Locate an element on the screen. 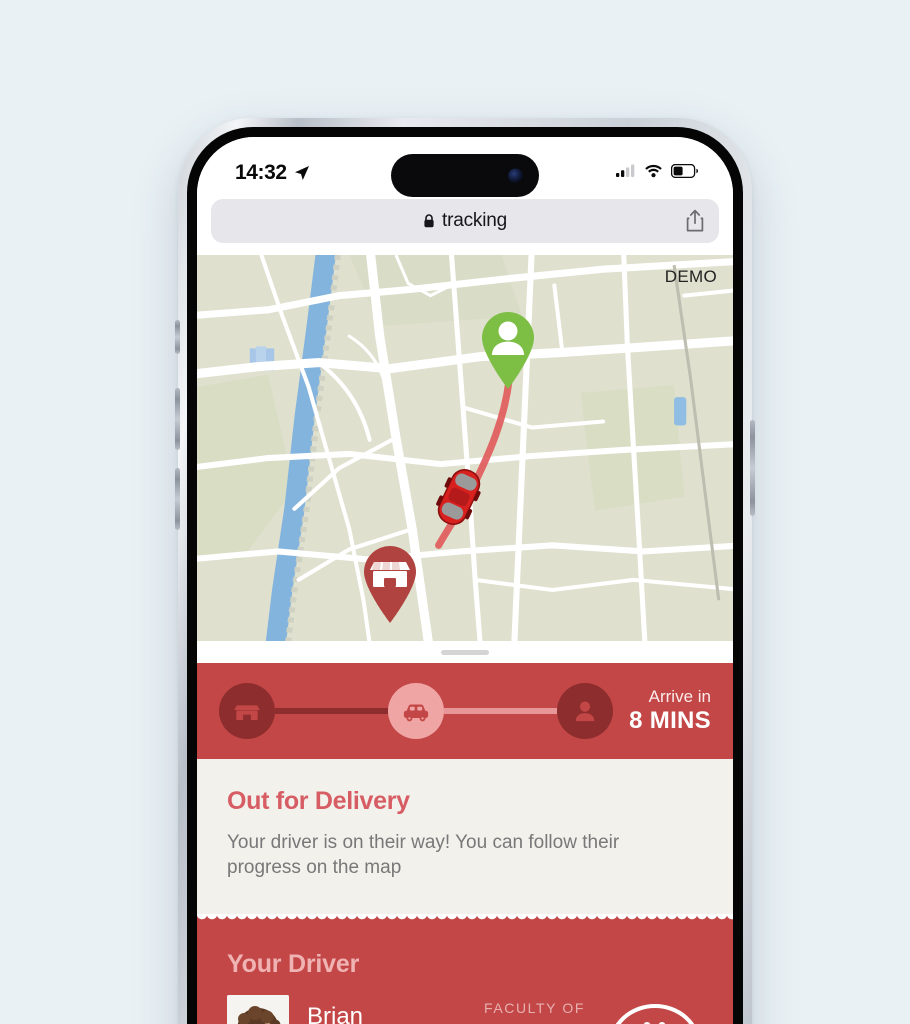 The height and width of the screenshot is (1024, 910). cellular-signal-icon is located at coordinates (626, 173).